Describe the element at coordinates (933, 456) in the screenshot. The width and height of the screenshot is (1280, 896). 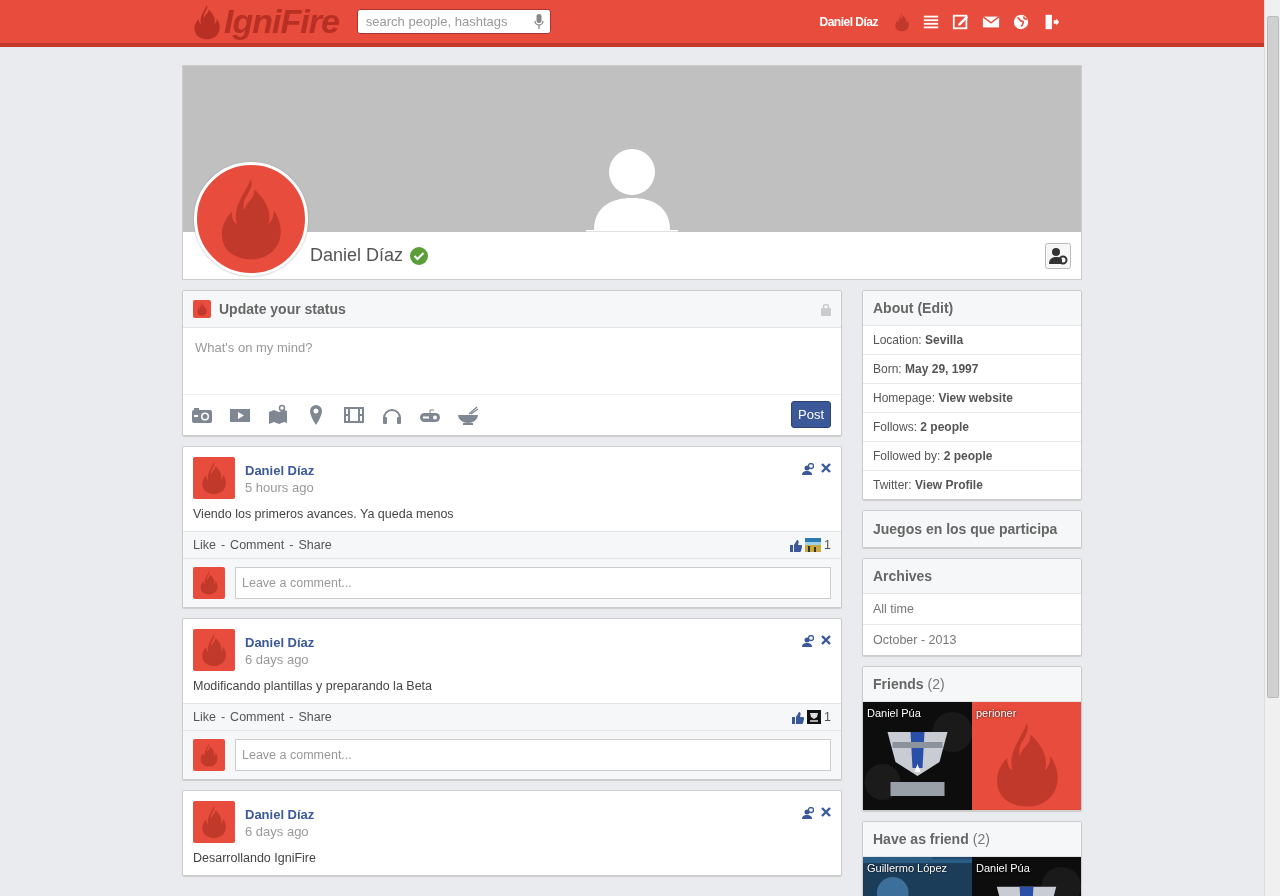
I see `about-row: Followed by: 2 people` at that location.